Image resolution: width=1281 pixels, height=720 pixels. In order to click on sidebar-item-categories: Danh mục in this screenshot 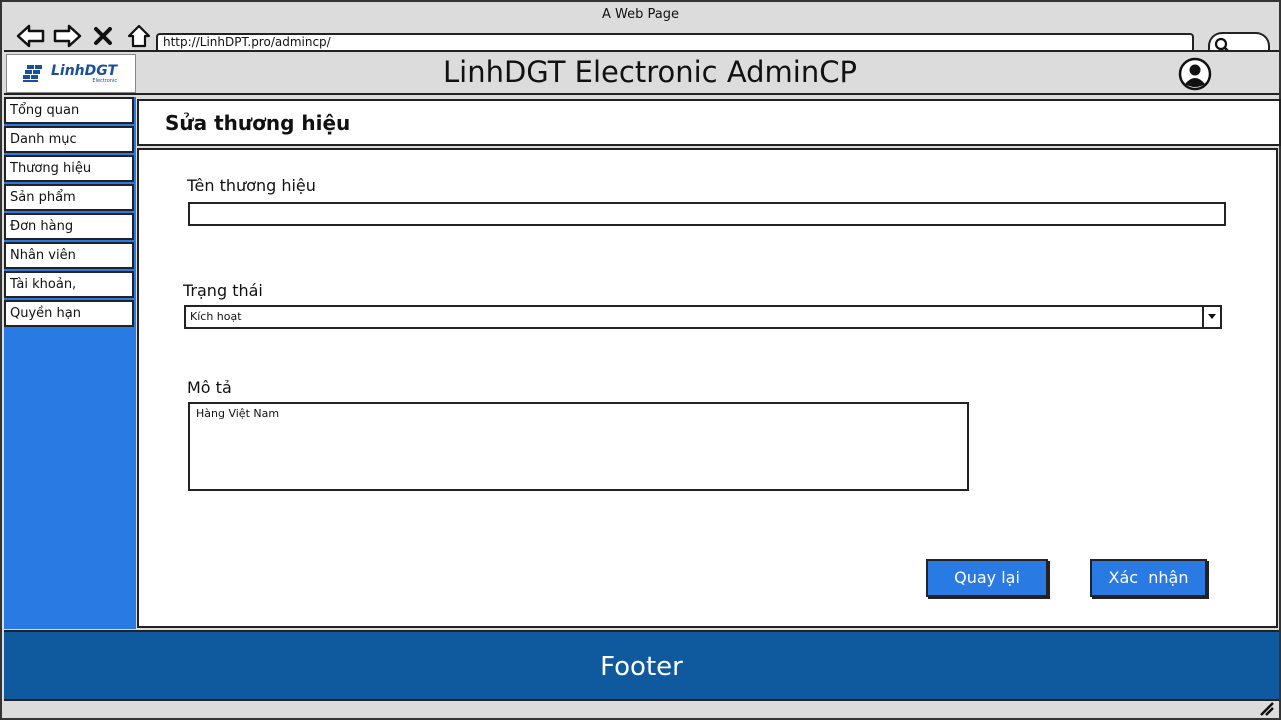, I will do `click(69, 139)`.